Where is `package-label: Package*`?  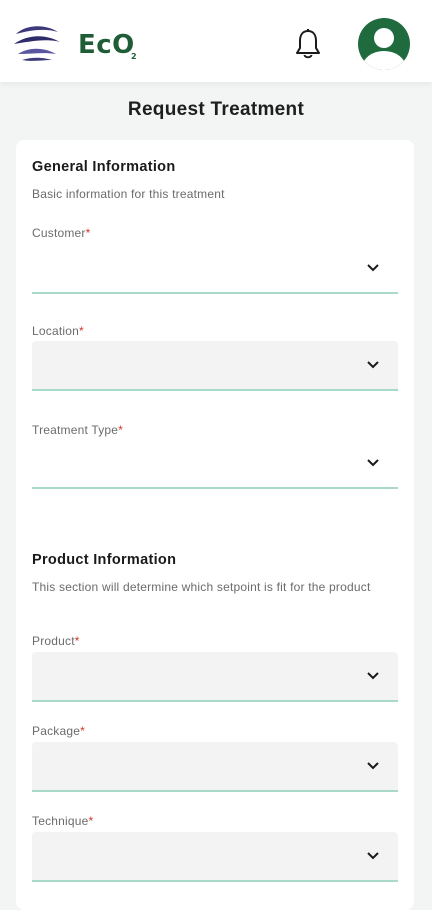 package-label: Package* is located at coordinates (58, 731).